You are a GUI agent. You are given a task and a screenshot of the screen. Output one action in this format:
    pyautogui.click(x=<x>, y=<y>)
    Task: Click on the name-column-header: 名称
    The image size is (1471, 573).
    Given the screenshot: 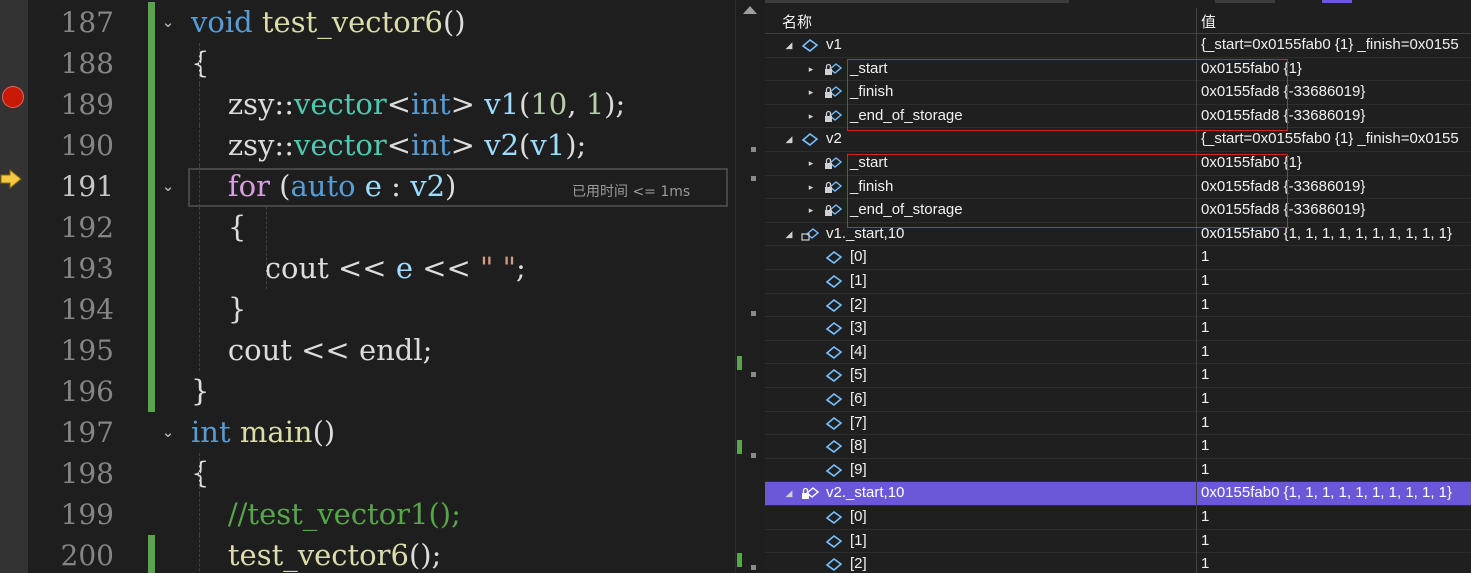 What is the action you would take?
    pyautogui.click(x=797, y=21)
    